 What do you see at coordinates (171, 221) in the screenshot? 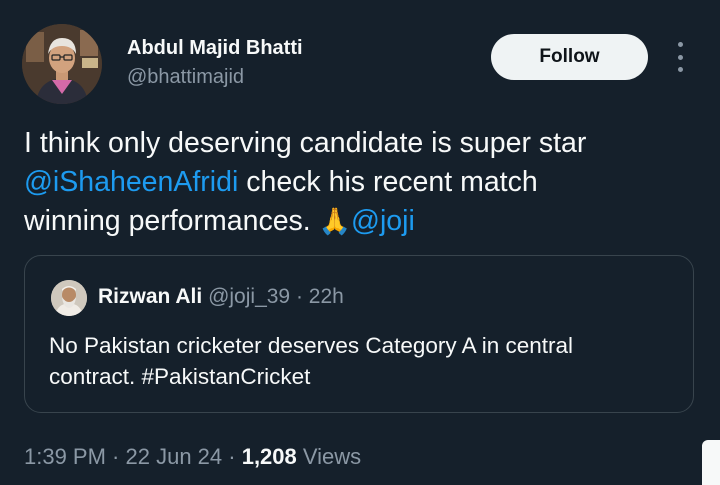
I see `tweet-text-segment: winning performances.` at bounding box center [171, 221].